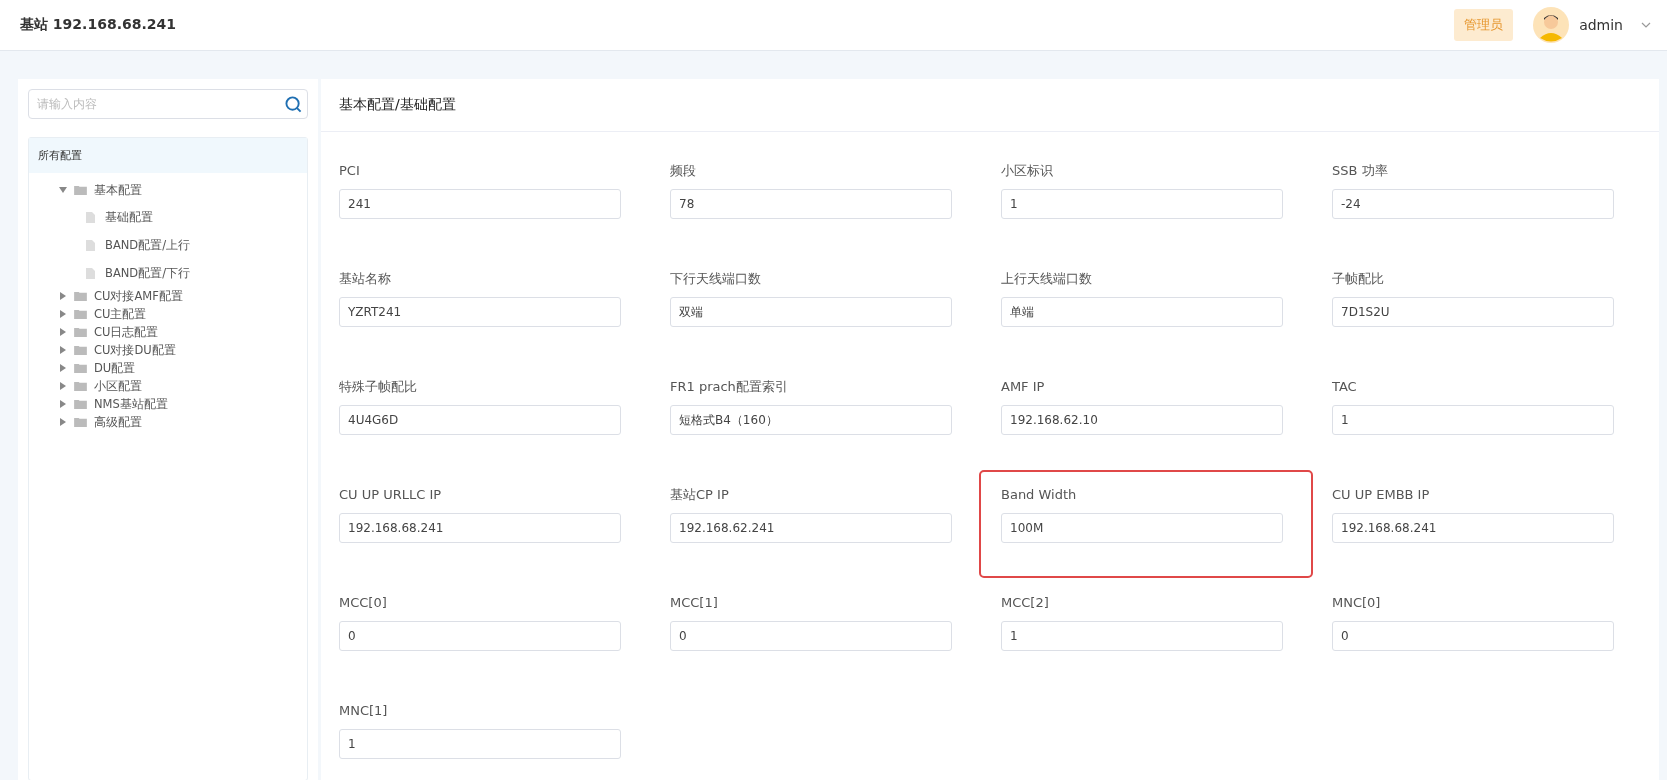 This screenshot has height=780, width=1667. What do you see at coordinates (391, 495) in the screenshot?
I see `field-label: CU UP URLLC IP` at bounding box center [391, 495].